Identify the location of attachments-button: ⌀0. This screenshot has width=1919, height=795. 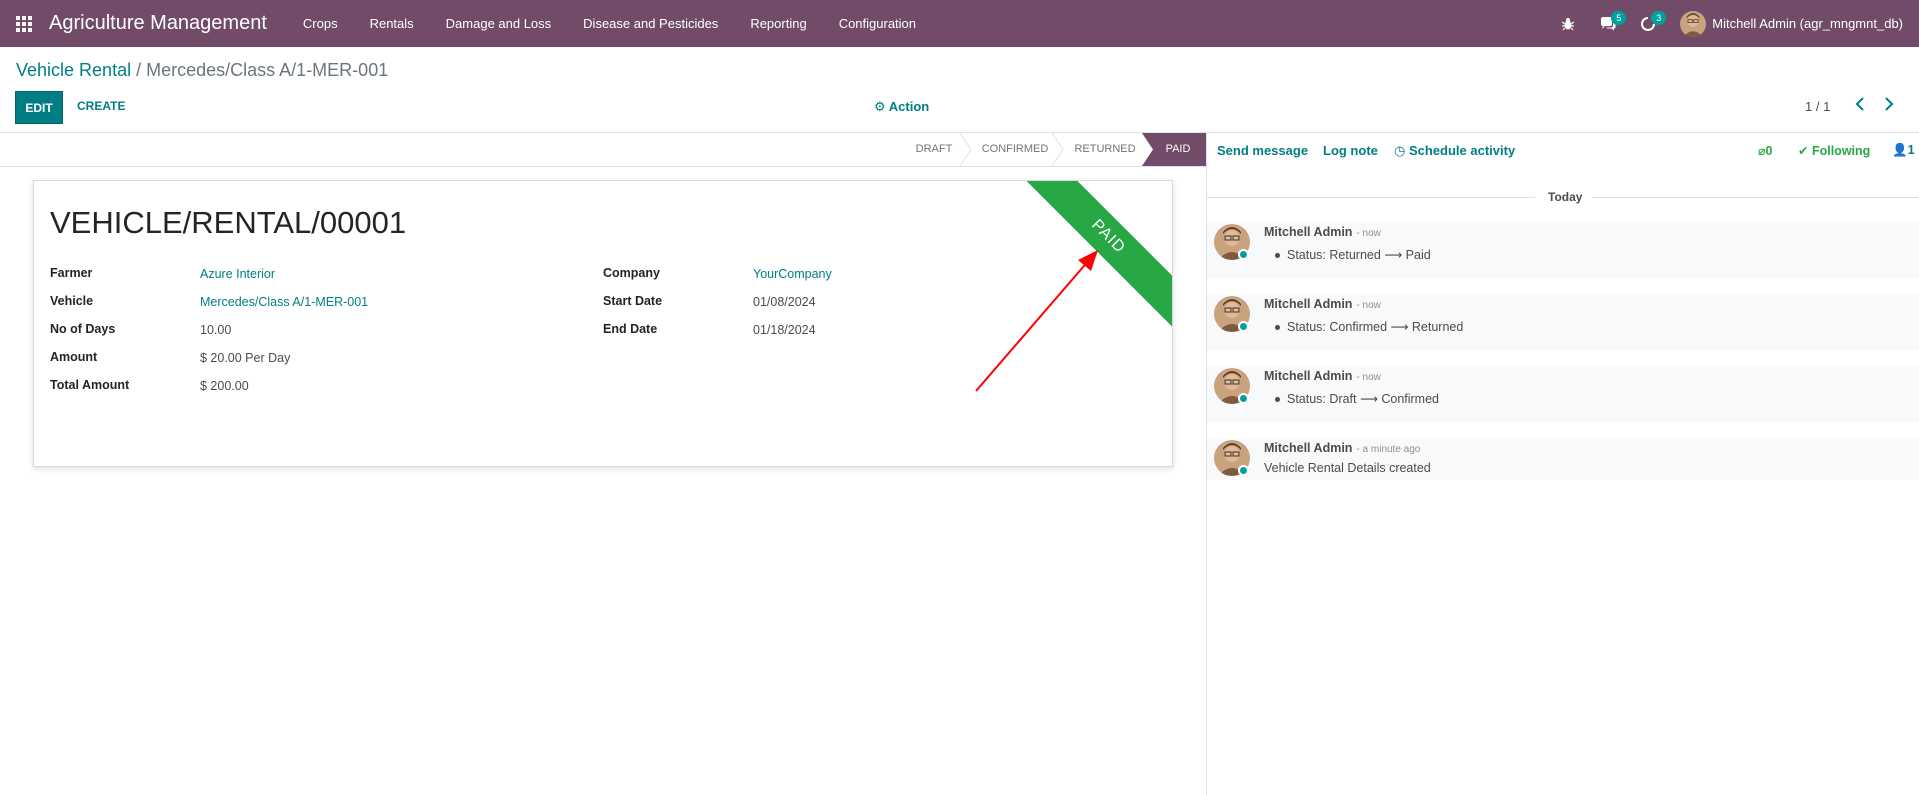
(1765, 150).